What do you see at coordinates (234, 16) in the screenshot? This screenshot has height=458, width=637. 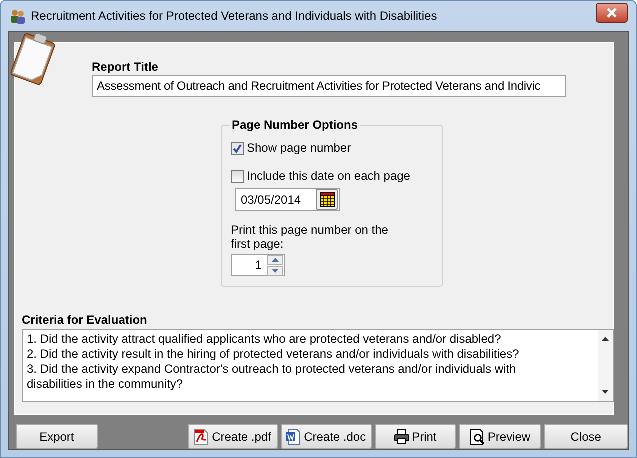 I see `window-title: Recruitment Activities for Protected Veterans and Individuals with Disabilities` at bounding box center [234, 16].